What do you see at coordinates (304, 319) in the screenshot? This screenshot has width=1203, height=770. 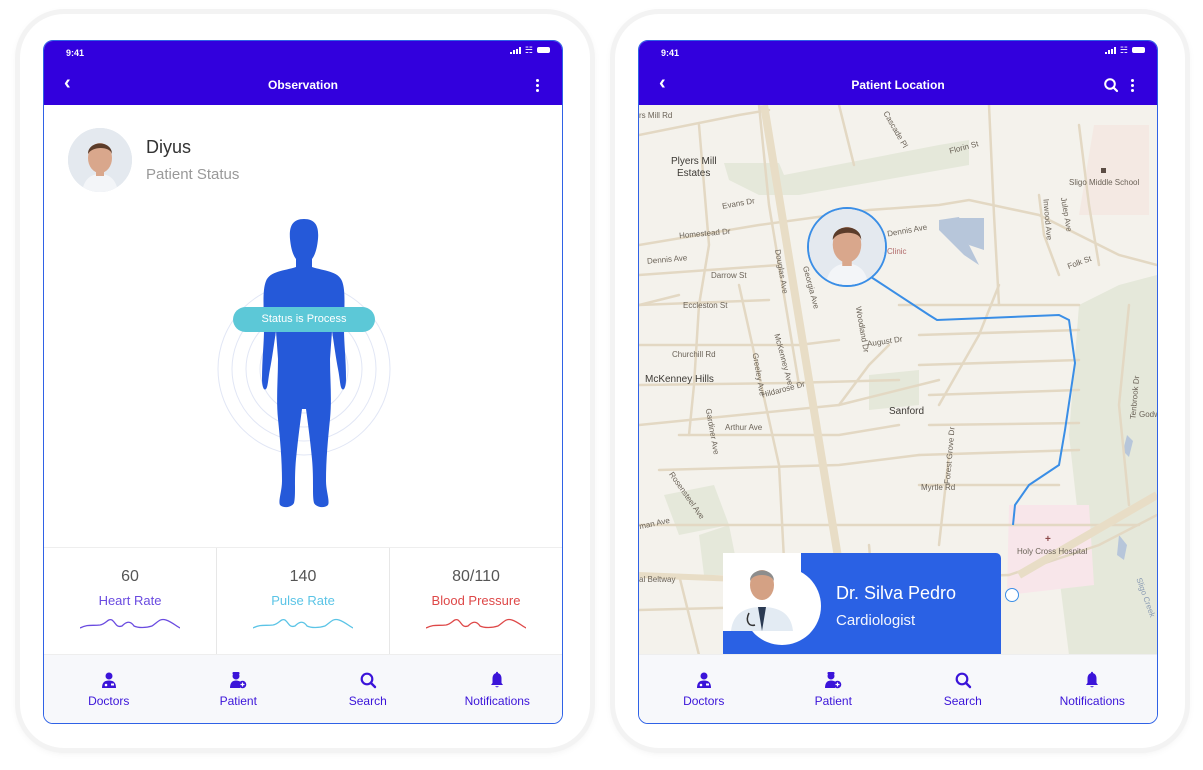 I see `status-pill: Status is Process` at bounding box center [304, 319].